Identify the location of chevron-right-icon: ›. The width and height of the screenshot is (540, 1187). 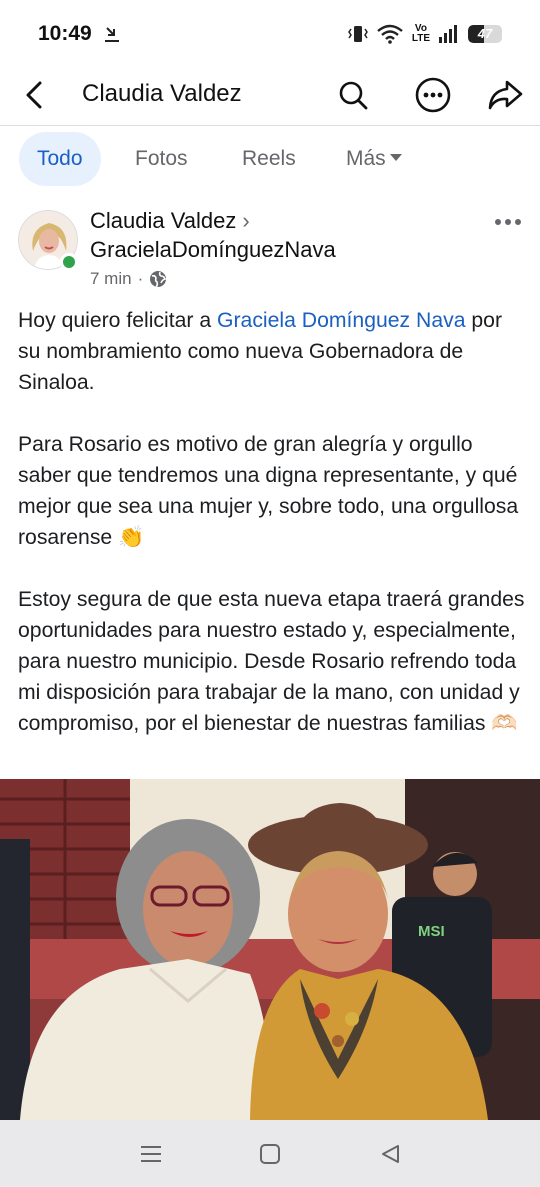
(246, 220).